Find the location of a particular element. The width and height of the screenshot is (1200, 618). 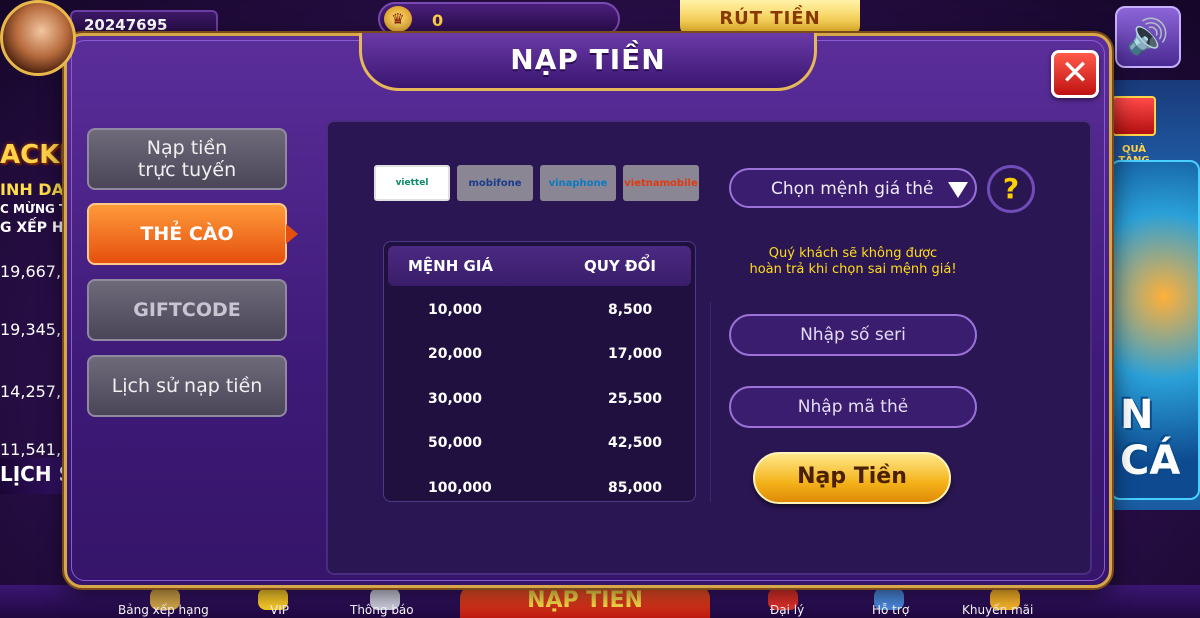

row-exchange: 8,500 is located at coordinates (630, 310).